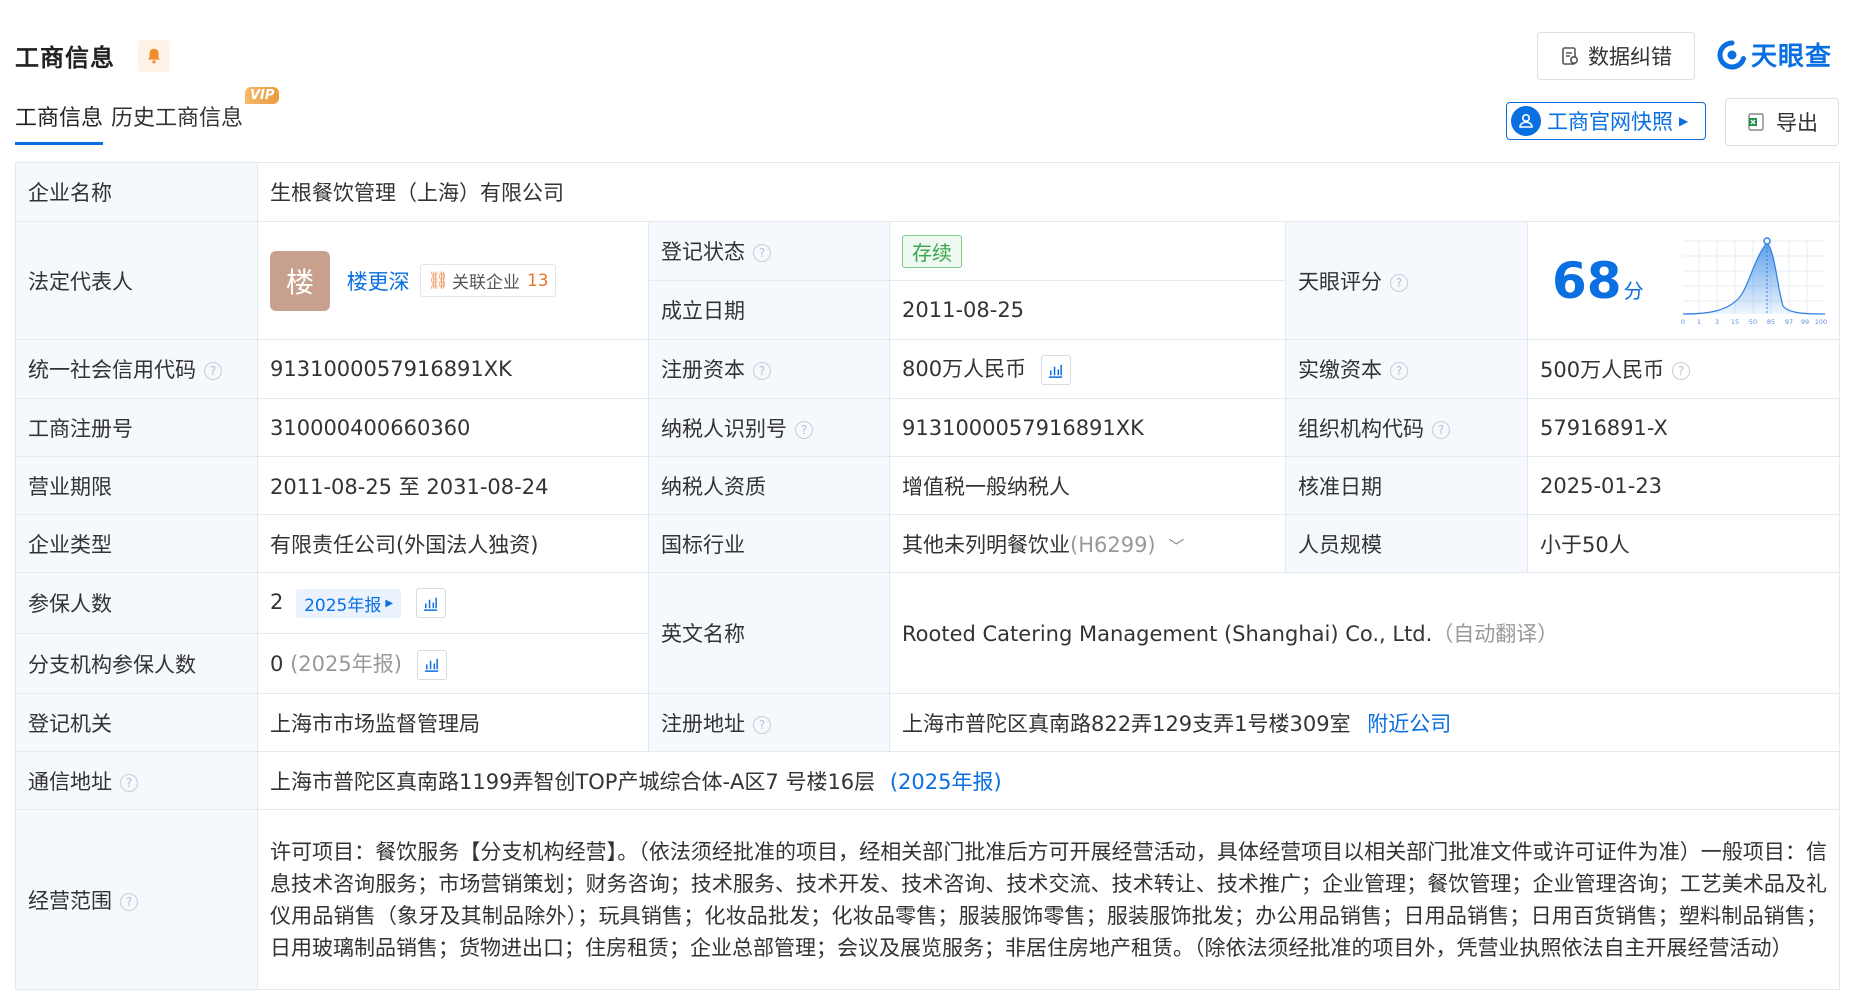 This screenshot has width=1876, height=1000. I want to click on paid-capital-label: 实缴资本, so click(1340, 370).